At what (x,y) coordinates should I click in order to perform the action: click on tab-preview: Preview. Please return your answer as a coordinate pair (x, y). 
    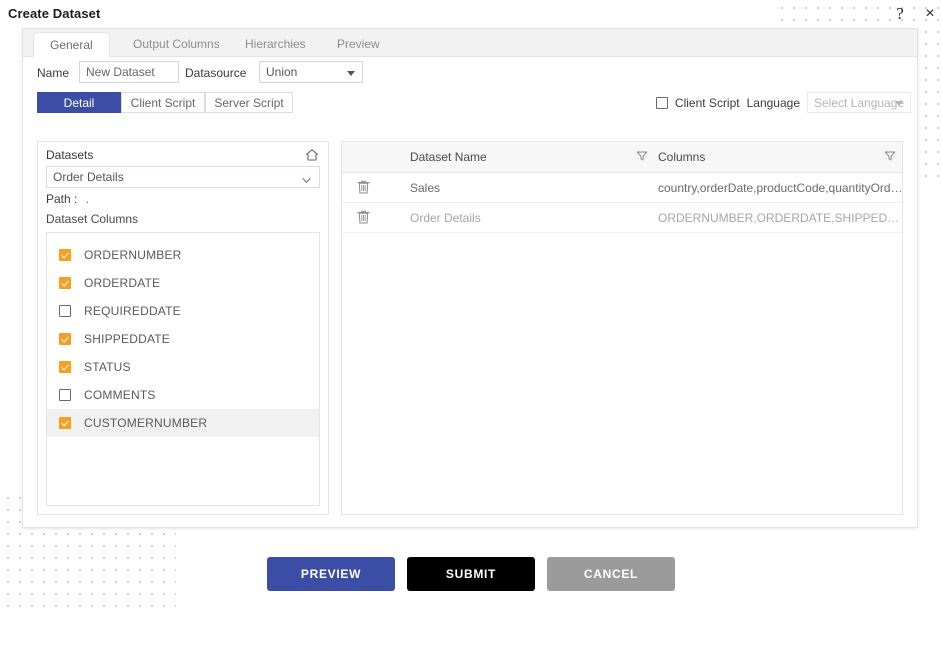
    Looking at the image, I should click on (358, 44).